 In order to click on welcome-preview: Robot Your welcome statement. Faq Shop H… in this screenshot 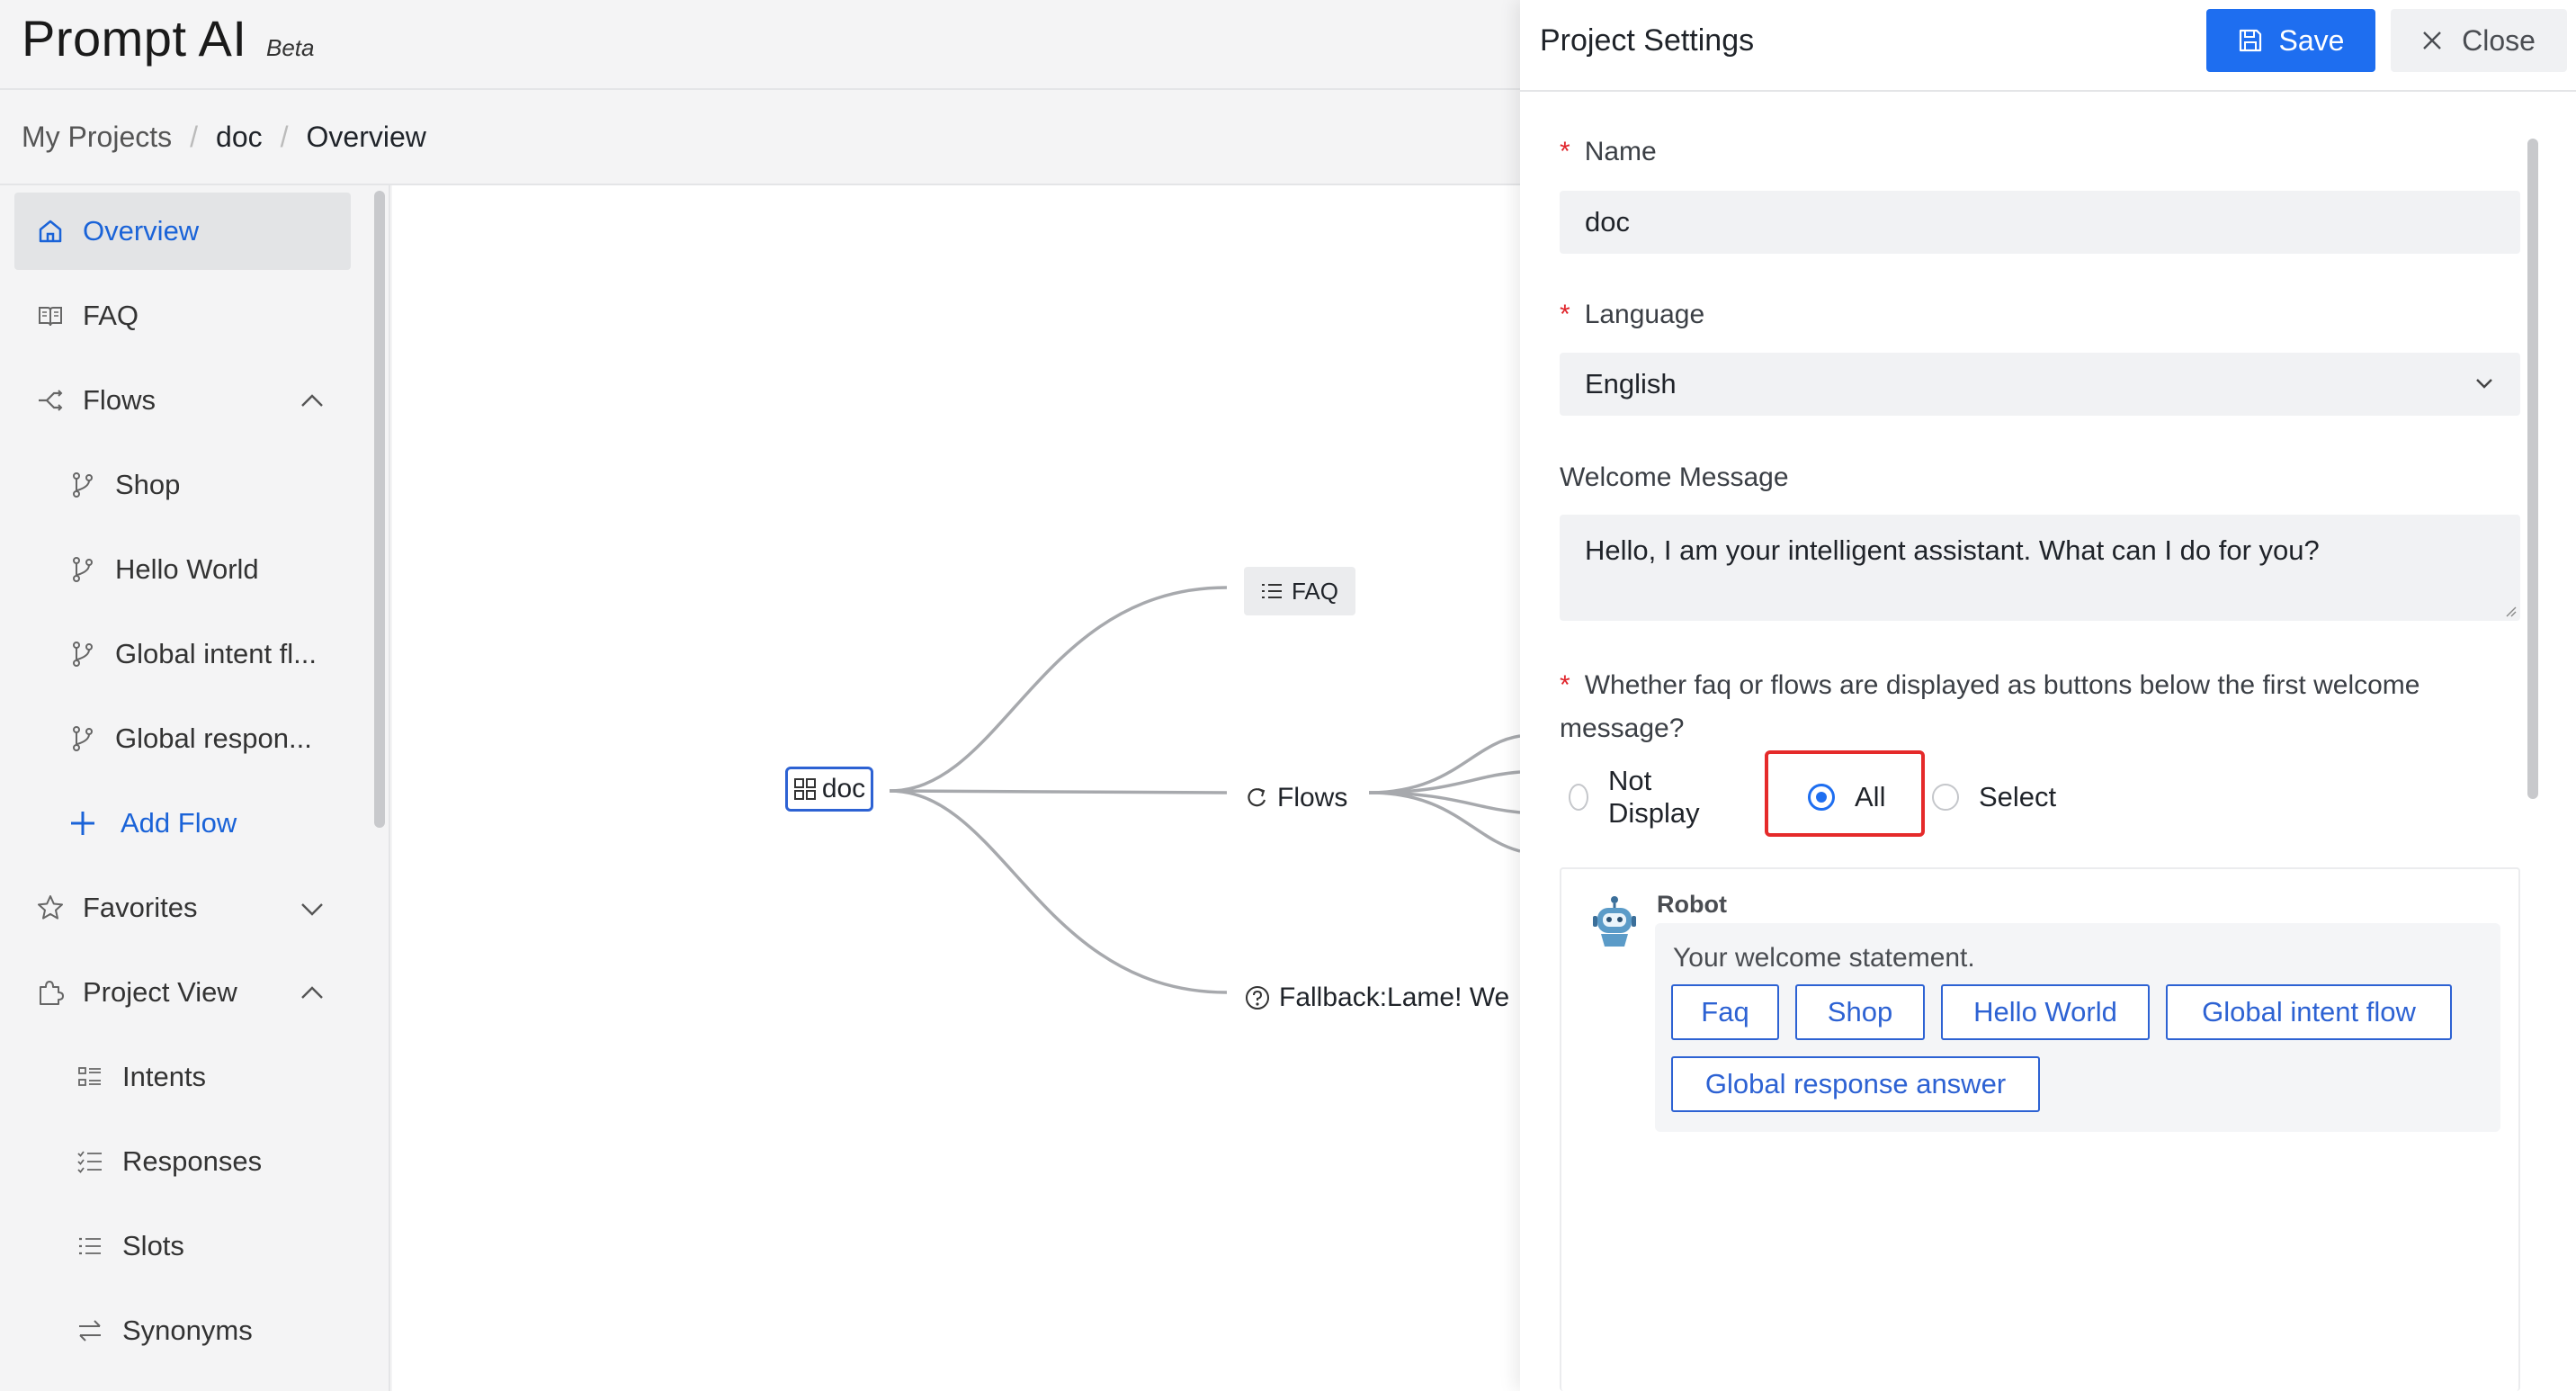, I will do `click(2040, 1129)`.